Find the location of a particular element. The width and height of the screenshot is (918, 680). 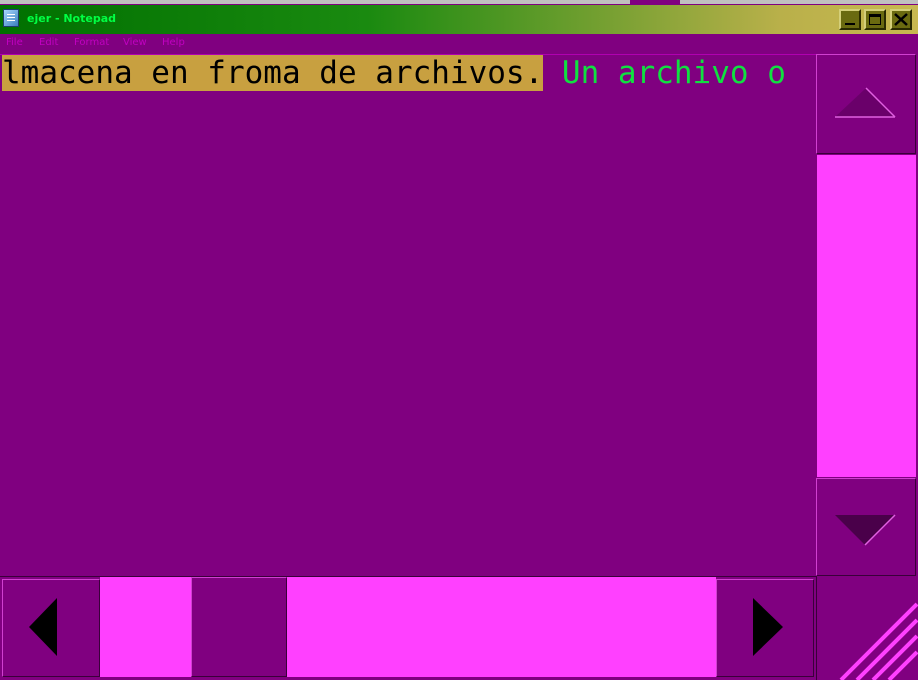

resize-grip-icon is located at coordinates (878, 641).